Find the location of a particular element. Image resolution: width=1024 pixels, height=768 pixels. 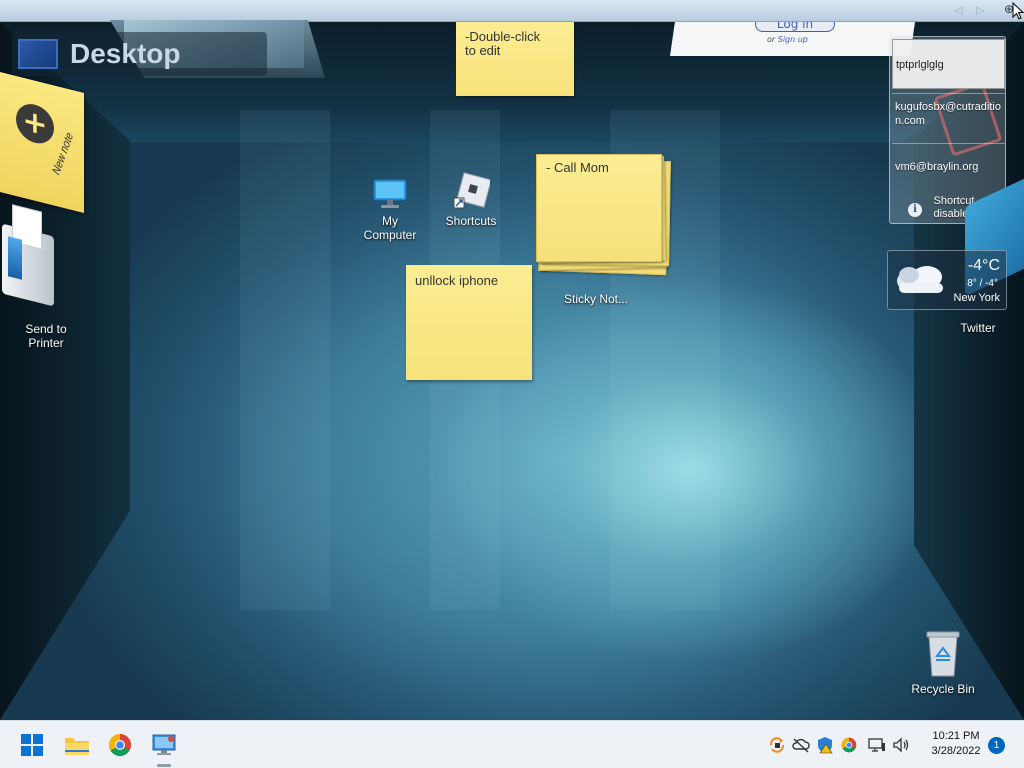

sticky-note-double-click: -Double-click to edit is located at coordinates (515, 59).